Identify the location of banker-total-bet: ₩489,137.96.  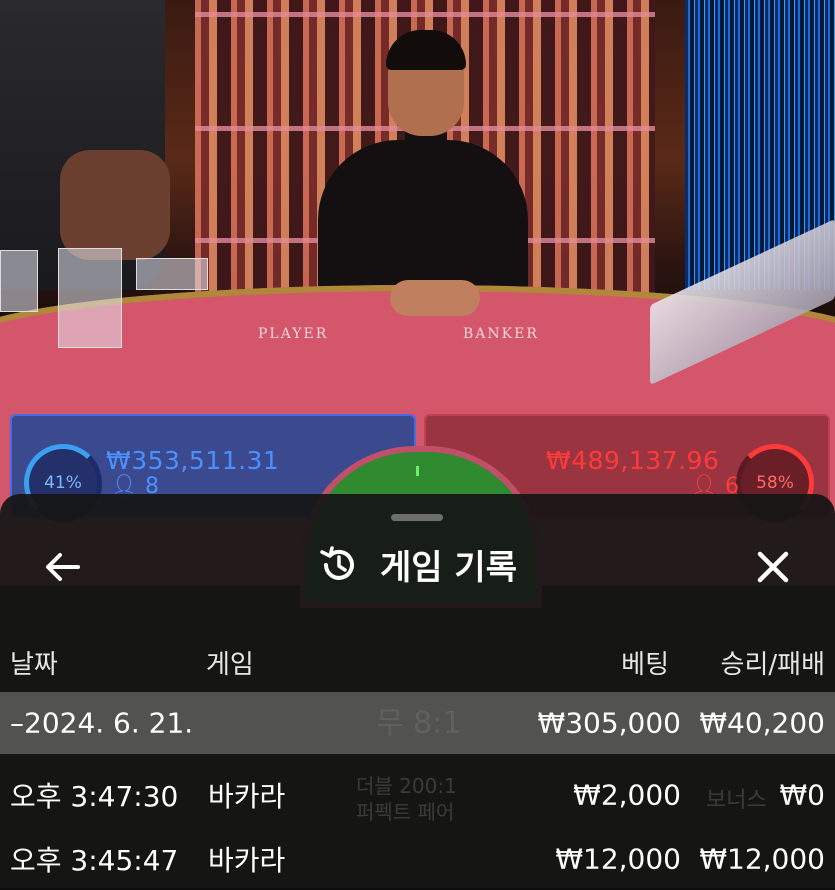
(633, 460).